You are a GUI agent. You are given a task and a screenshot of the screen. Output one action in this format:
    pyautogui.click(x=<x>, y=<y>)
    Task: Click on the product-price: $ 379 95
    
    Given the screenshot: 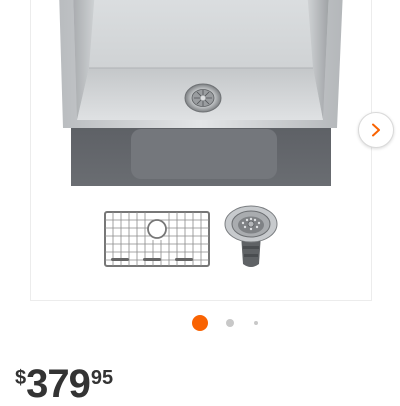 What is the action you would take?
    pyautogui.click(x=64, y=384)
    